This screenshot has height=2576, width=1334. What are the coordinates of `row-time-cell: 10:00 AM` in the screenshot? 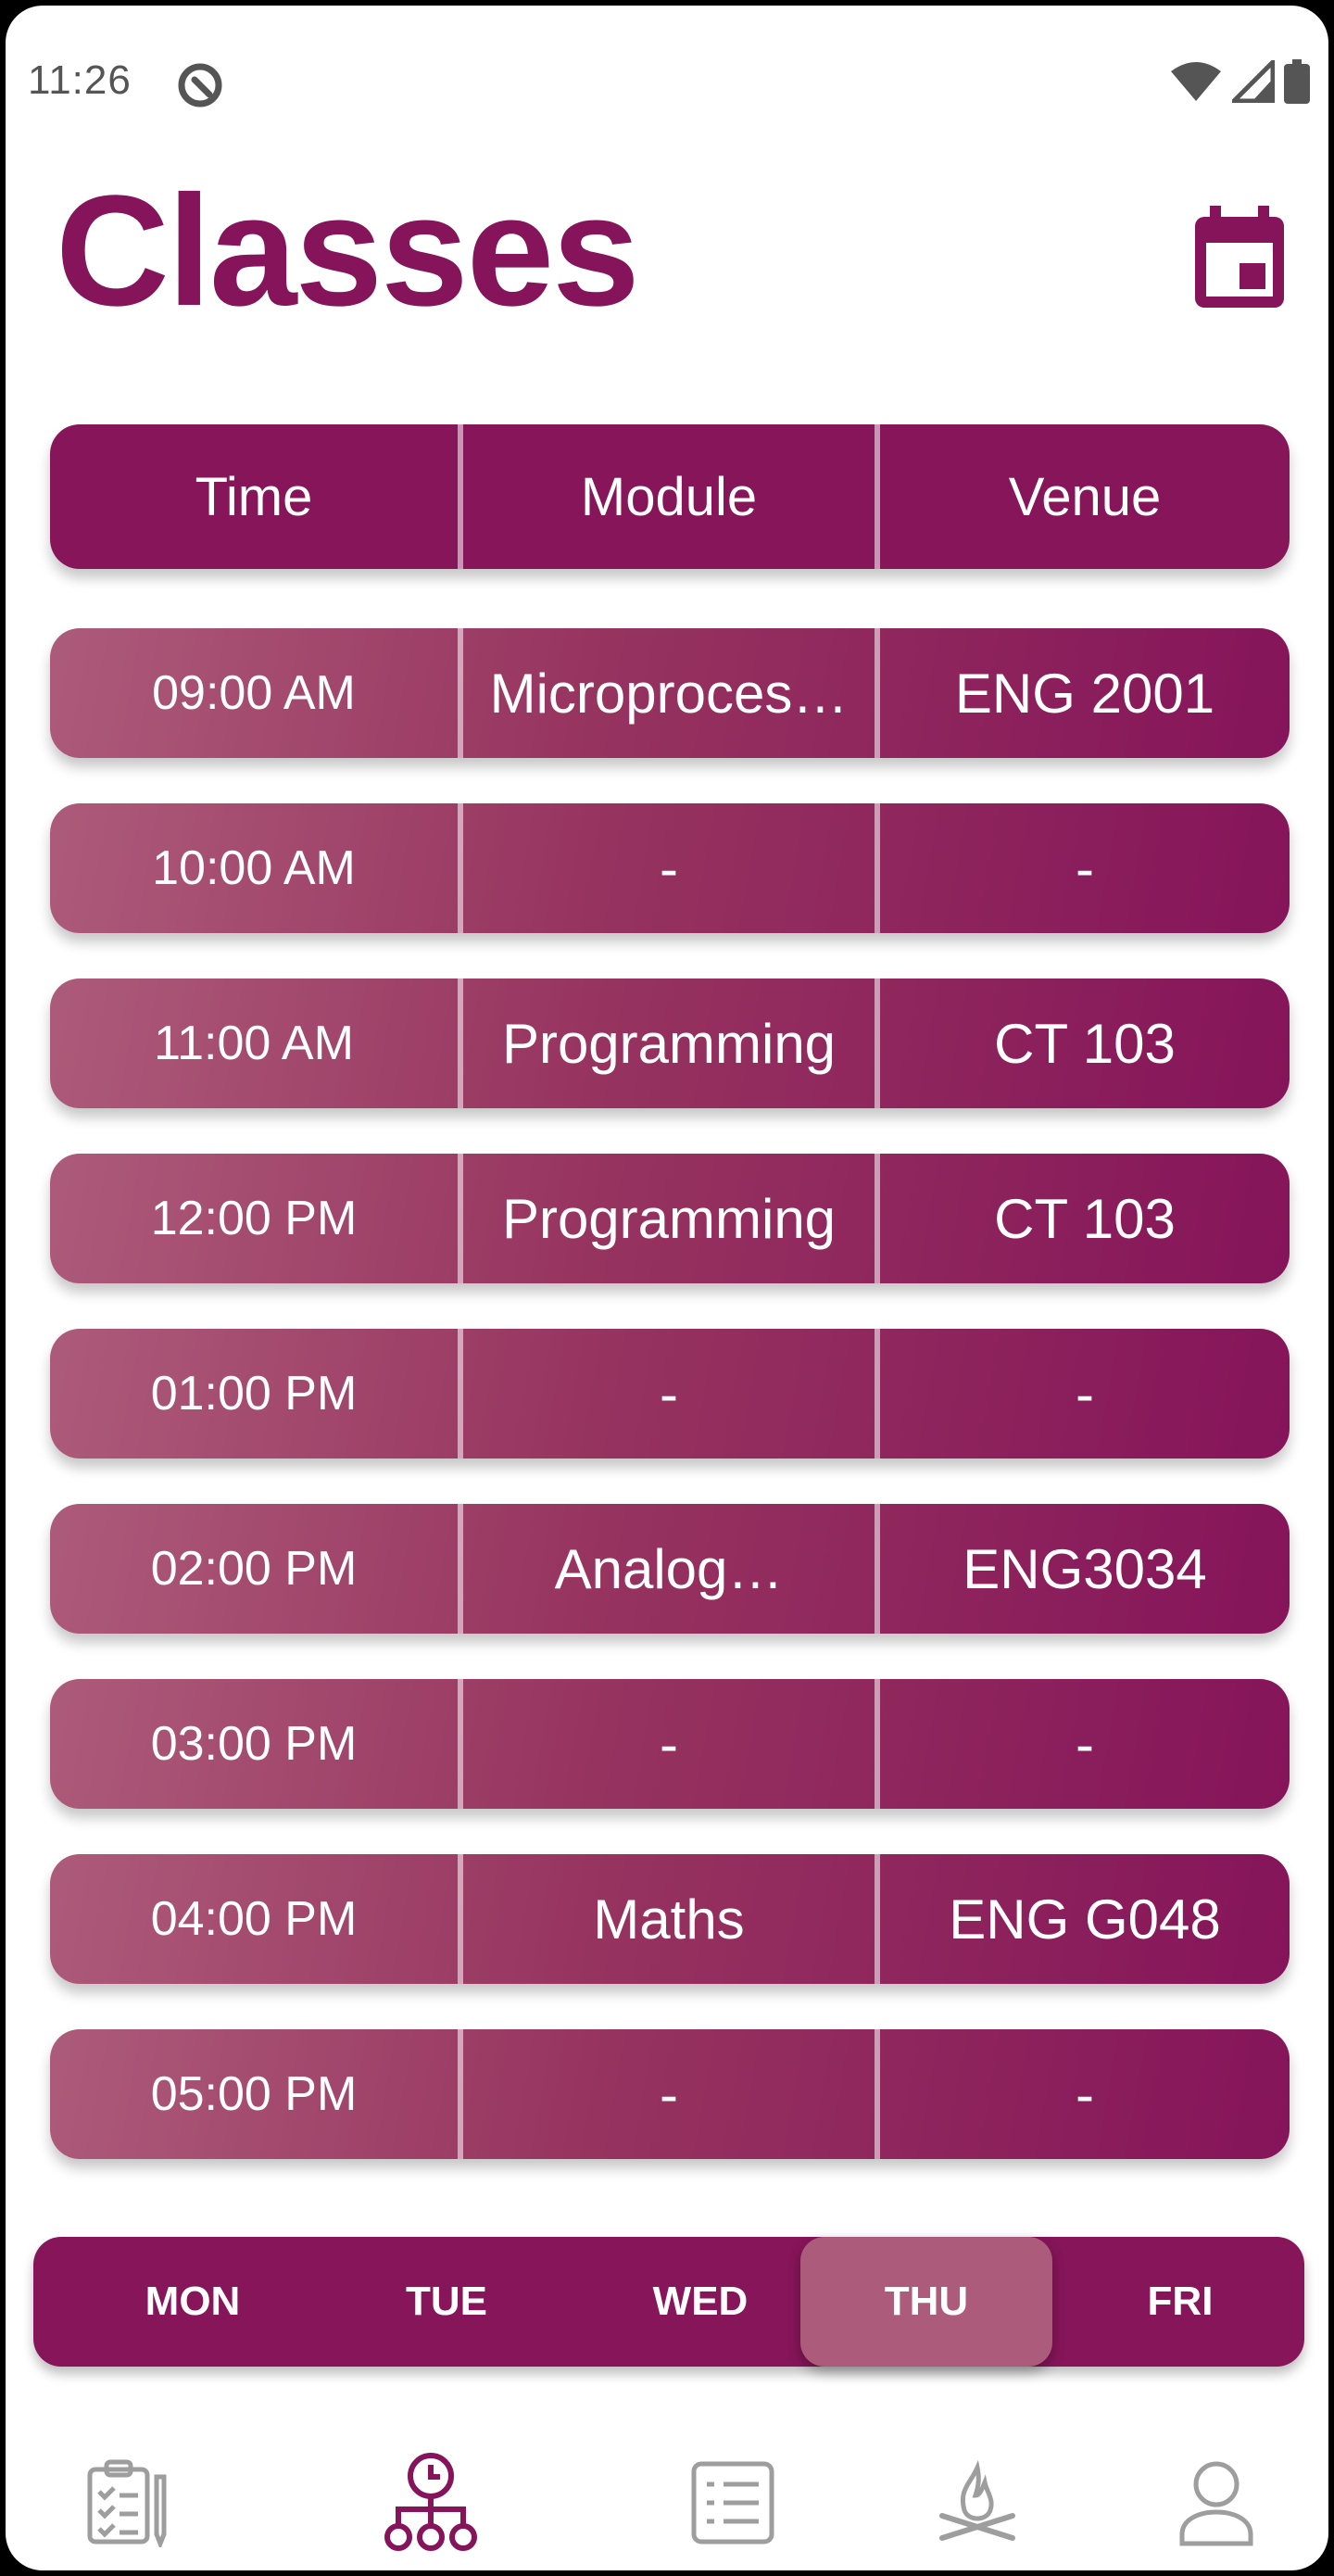 It's located at (254, 868).